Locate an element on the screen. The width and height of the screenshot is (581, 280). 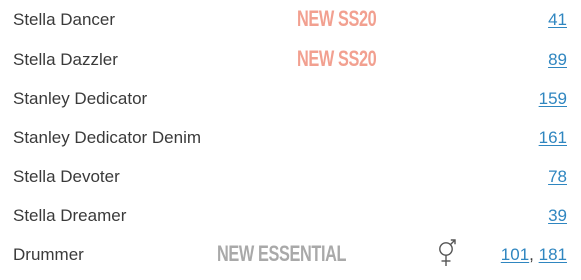
page-references: 161 is located at coordinates (553, 138).